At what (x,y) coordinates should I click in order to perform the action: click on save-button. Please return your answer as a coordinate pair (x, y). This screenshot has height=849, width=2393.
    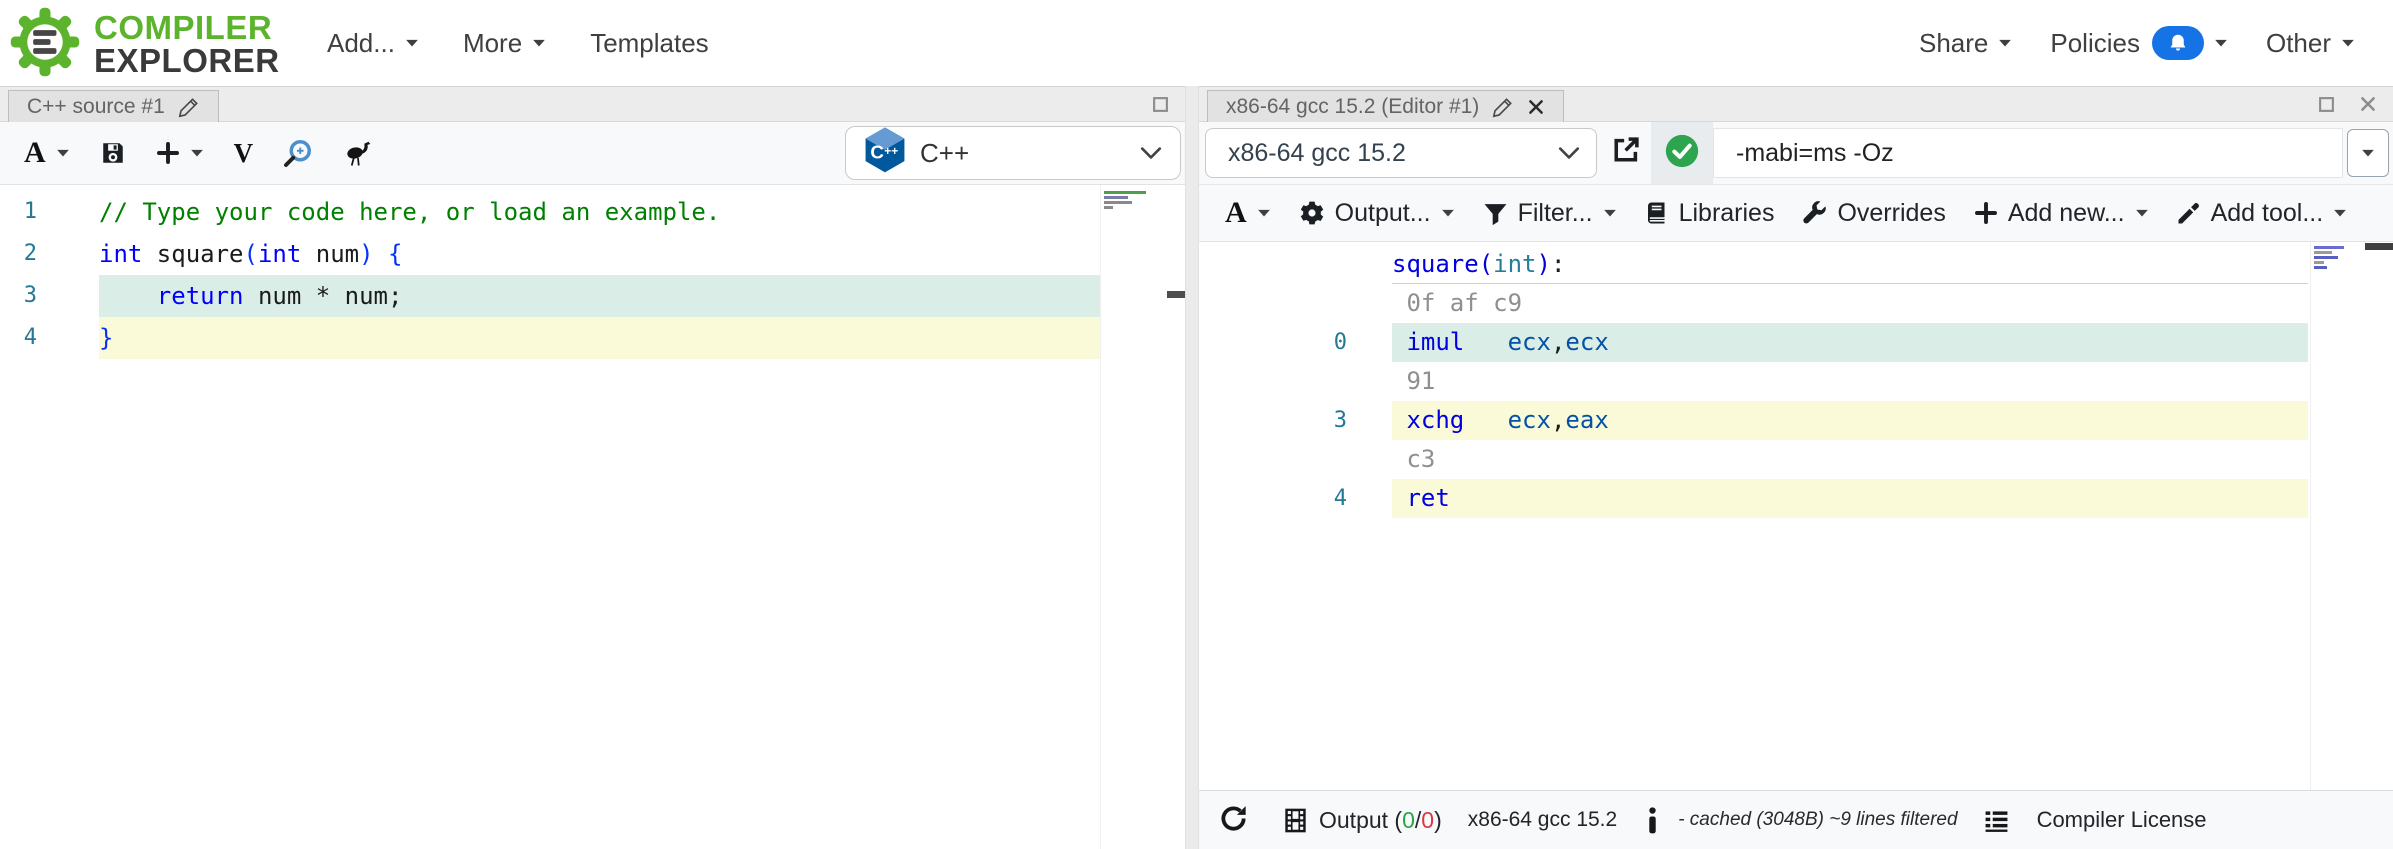
    Looking at the image, I should click on (113, 153).